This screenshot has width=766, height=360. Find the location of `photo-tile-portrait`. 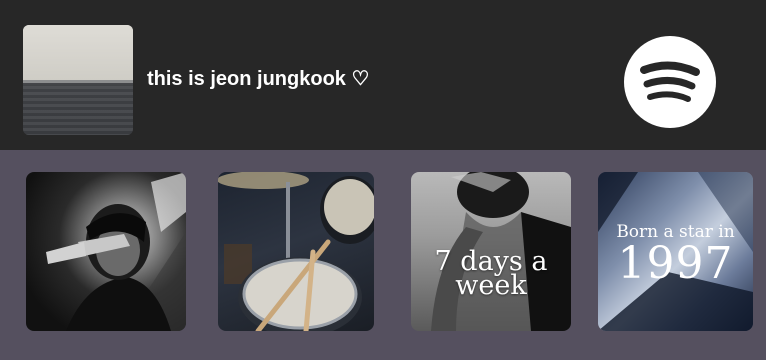

photo-tile-portrait is located at coordinates (106, 251).